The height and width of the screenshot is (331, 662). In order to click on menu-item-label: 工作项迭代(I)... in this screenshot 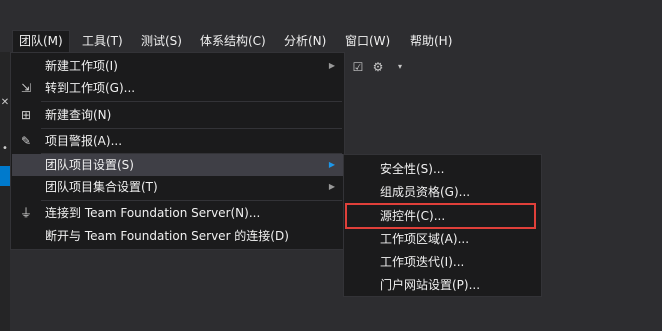, I will do `click(422, 262)`.